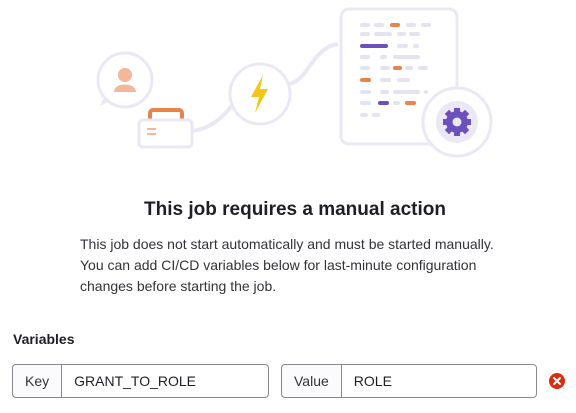 This screenshot has height=413, width=576. What do you see at coordinates (438, 381) in the screenshot?
I see `variable-value-input` at bounding box center [438, 381].